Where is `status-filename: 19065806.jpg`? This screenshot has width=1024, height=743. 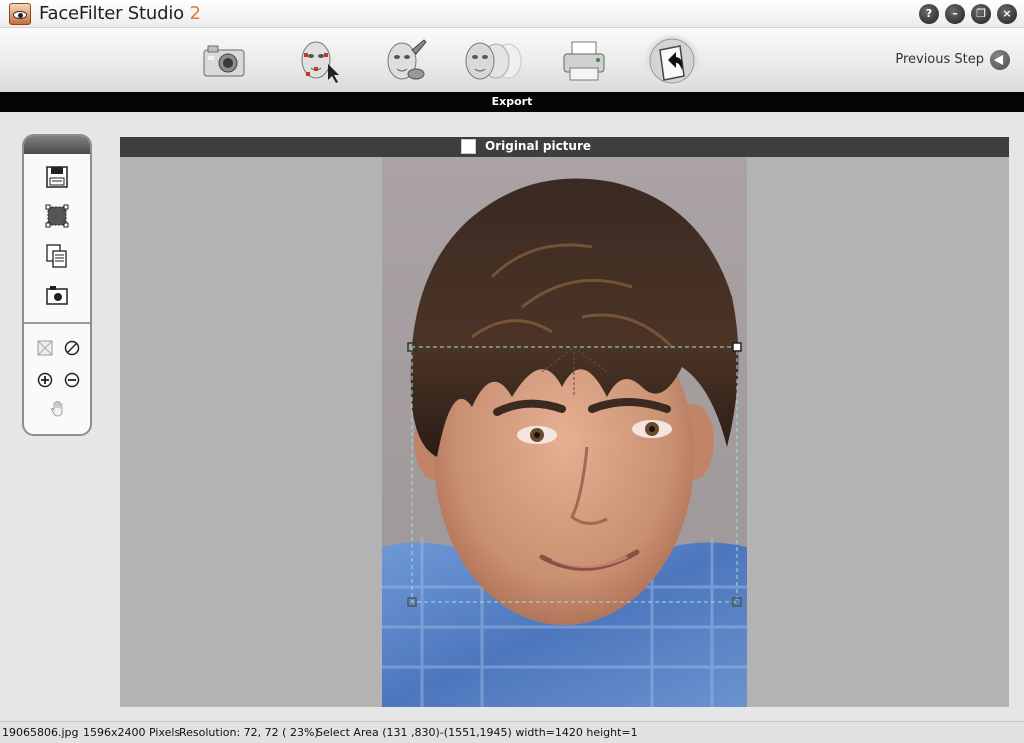
status-filename: 19065806.jpg is located at coordinates (40, 732).